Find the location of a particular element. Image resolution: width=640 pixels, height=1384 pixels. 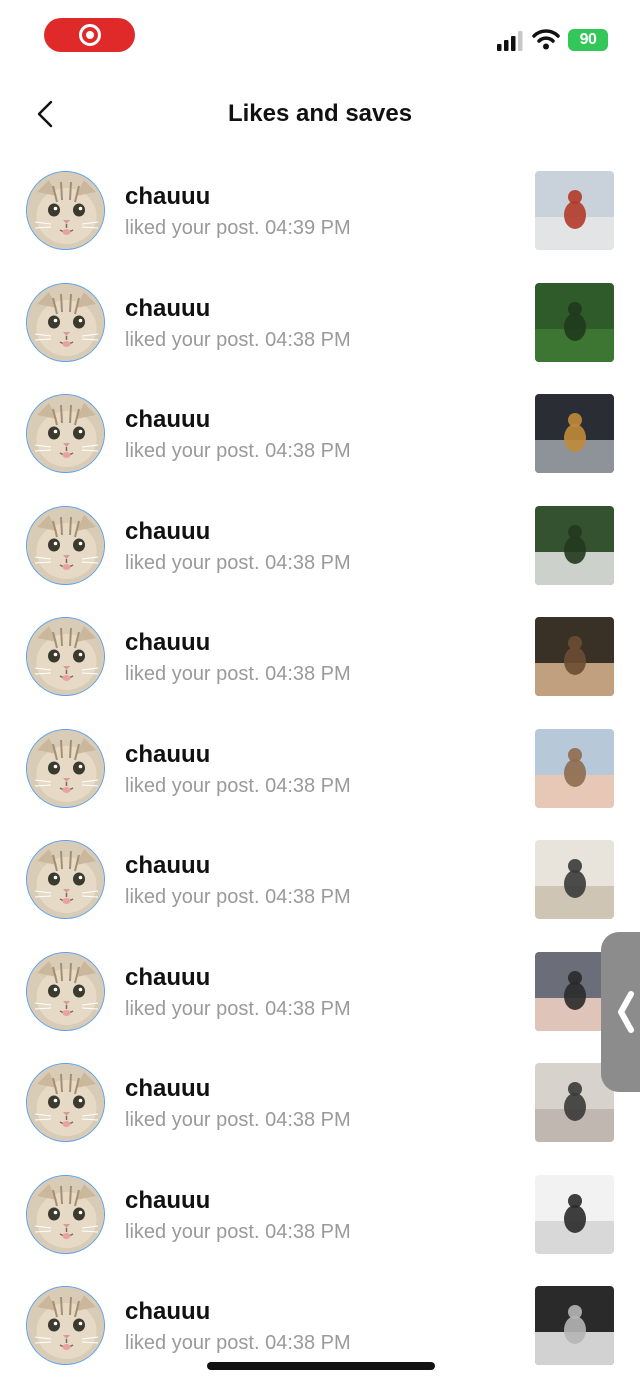

status-bar: 90 is located at coordinates (320, 35).